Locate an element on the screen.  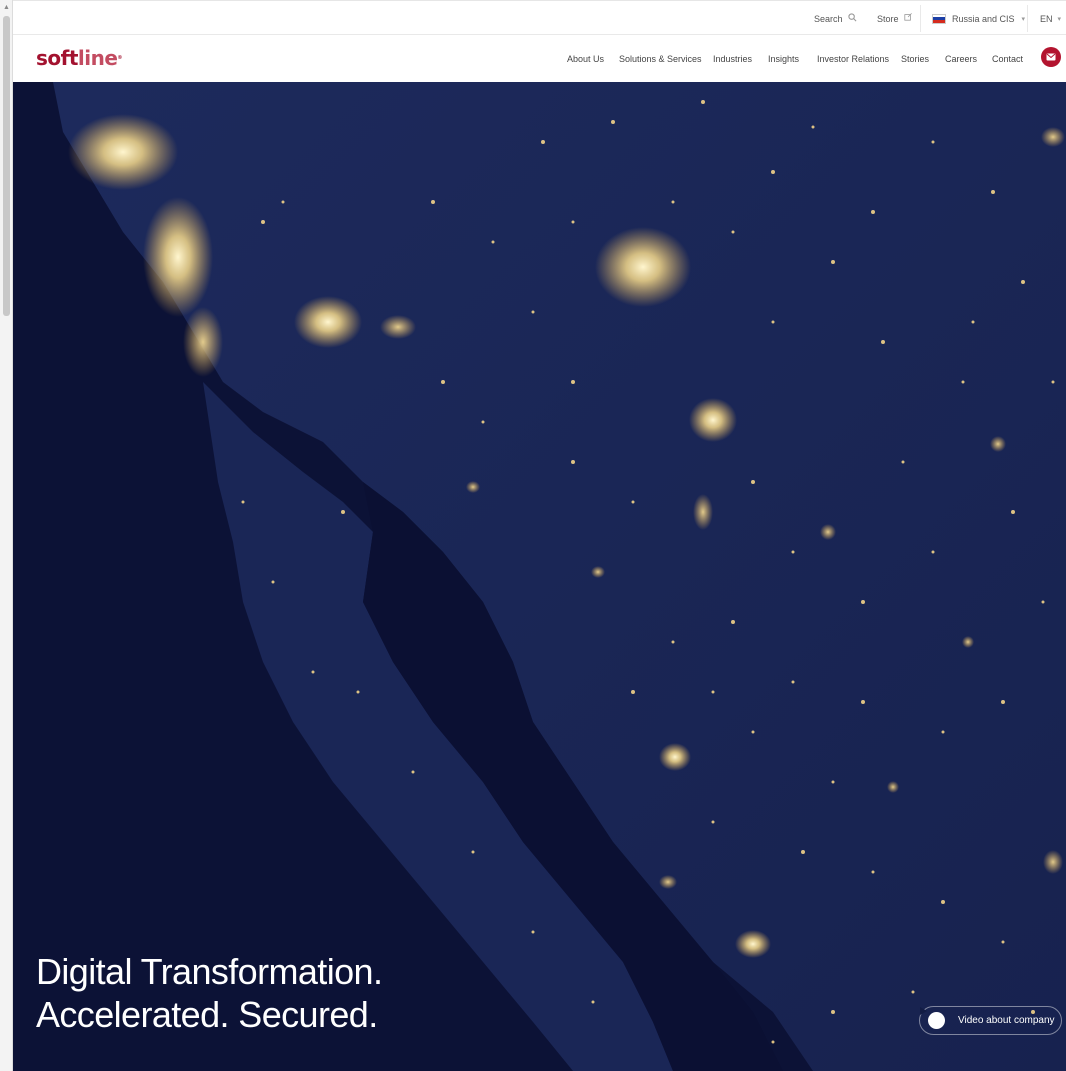
logo-registered-mark: ® is located at coordinates (119, 58).